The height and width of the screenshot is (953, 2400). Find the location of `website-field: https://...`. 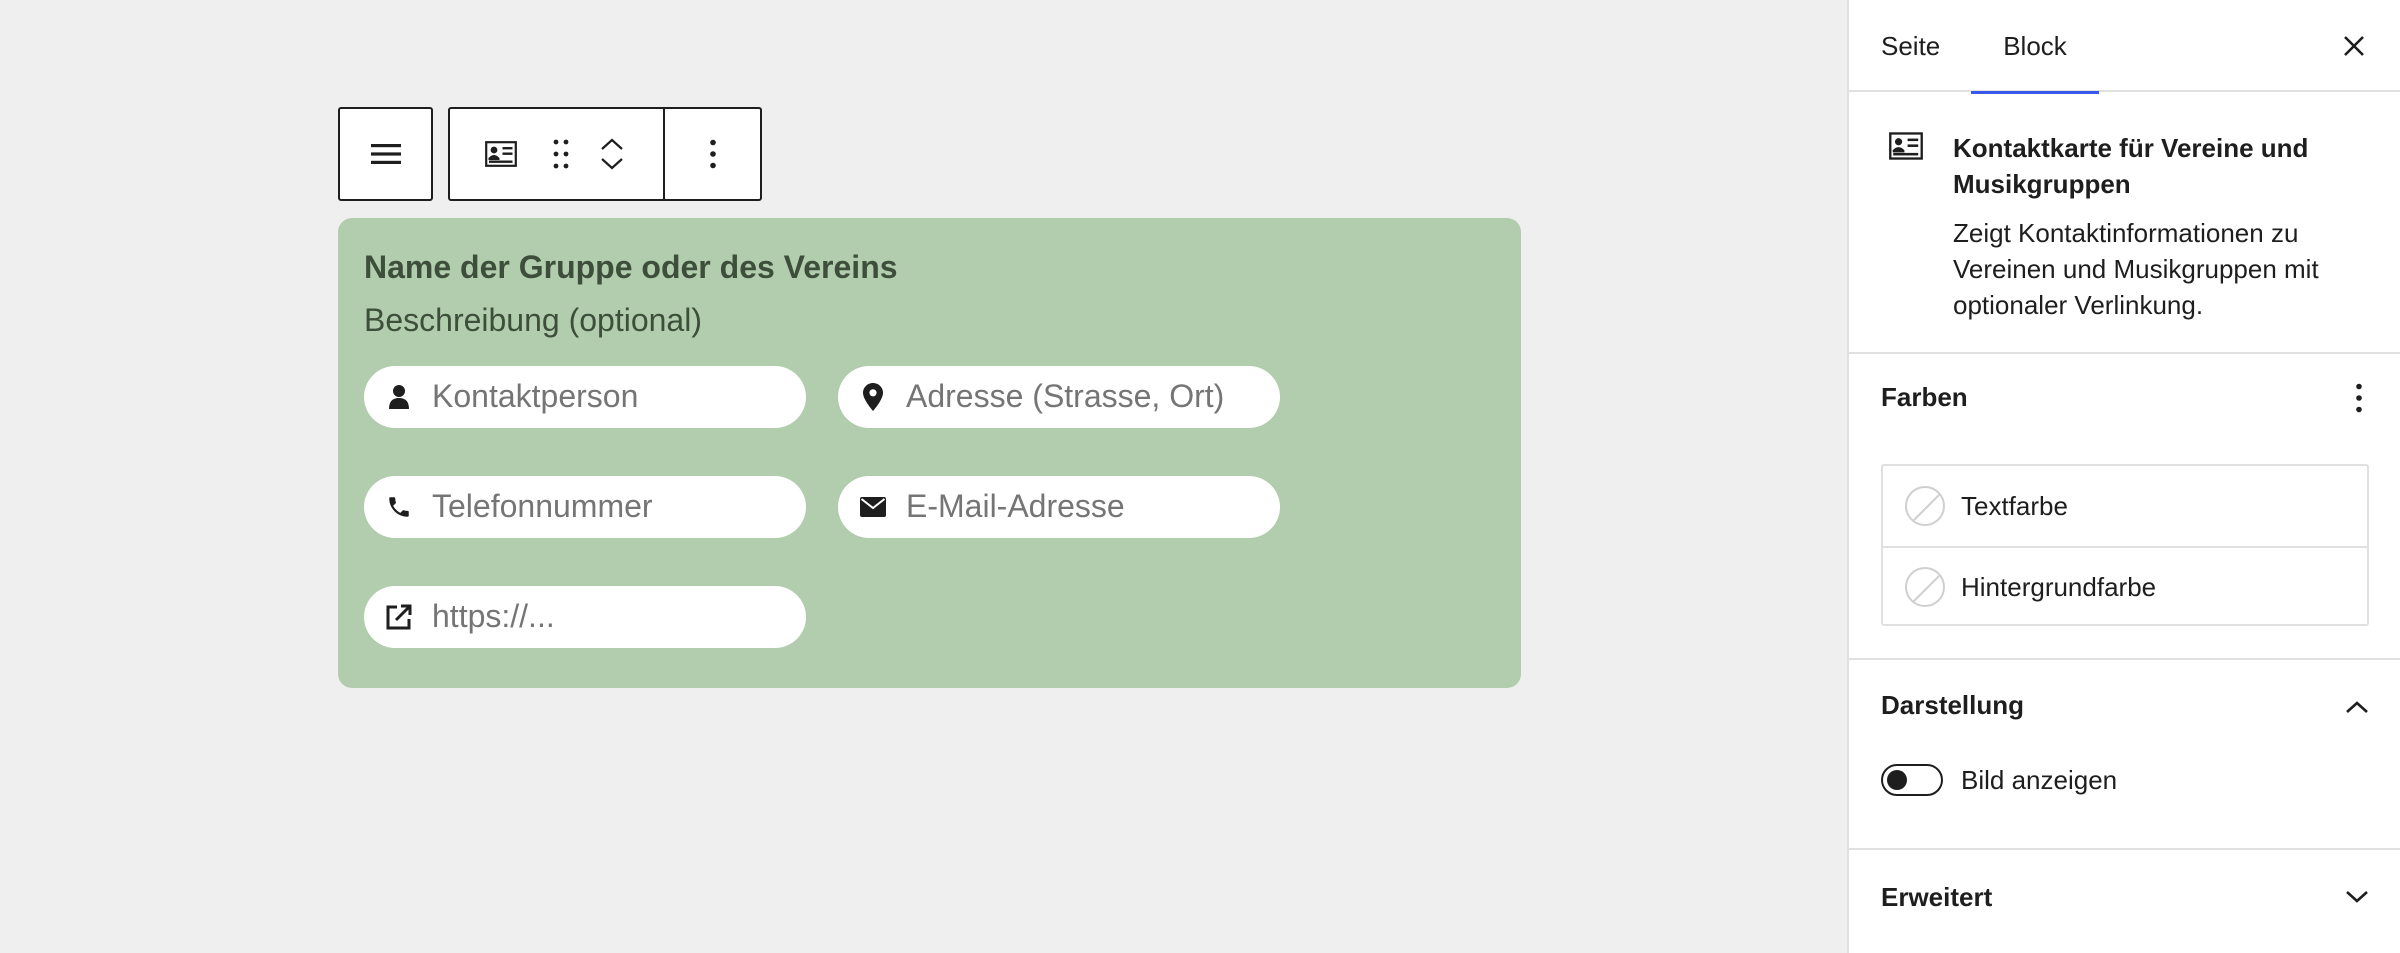

website-field: https://... is located at coordinates (585, 616).